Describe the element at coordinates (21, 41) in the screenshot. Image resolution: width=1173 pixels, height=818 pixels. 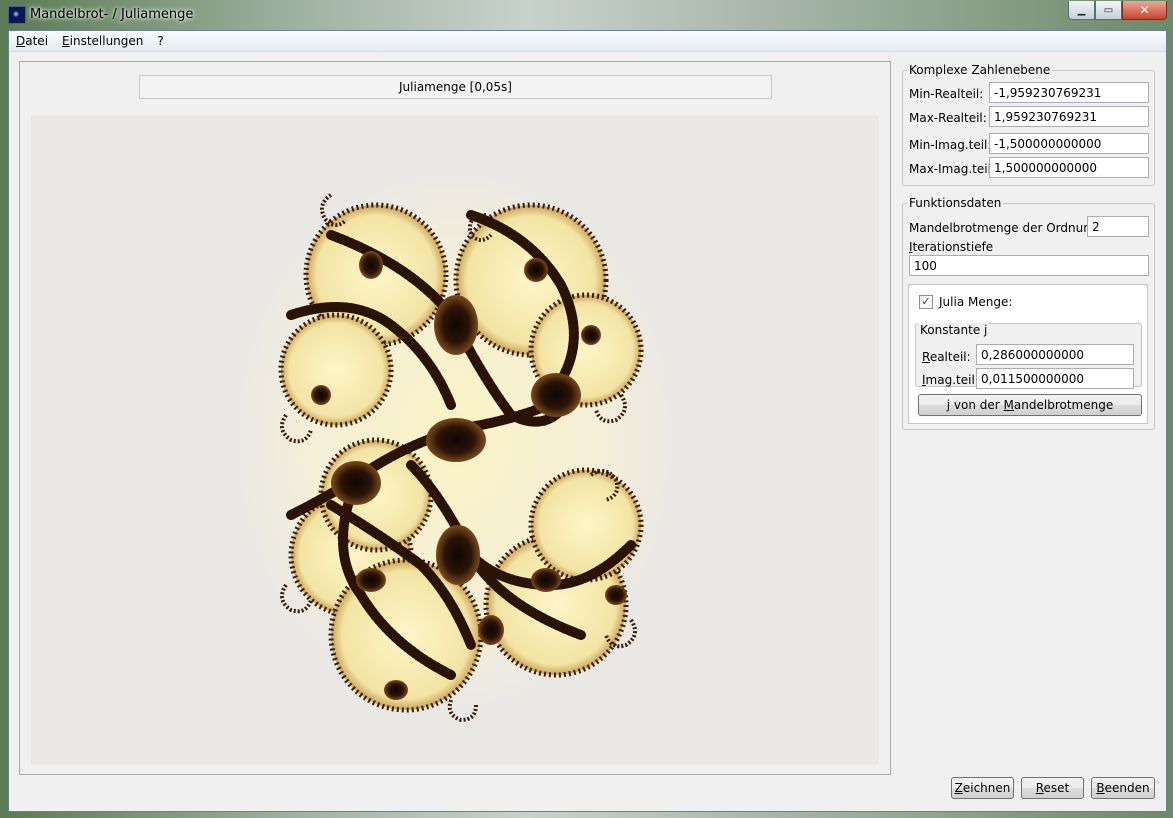
I see `menu-datei-mnemonic: D` at that location.